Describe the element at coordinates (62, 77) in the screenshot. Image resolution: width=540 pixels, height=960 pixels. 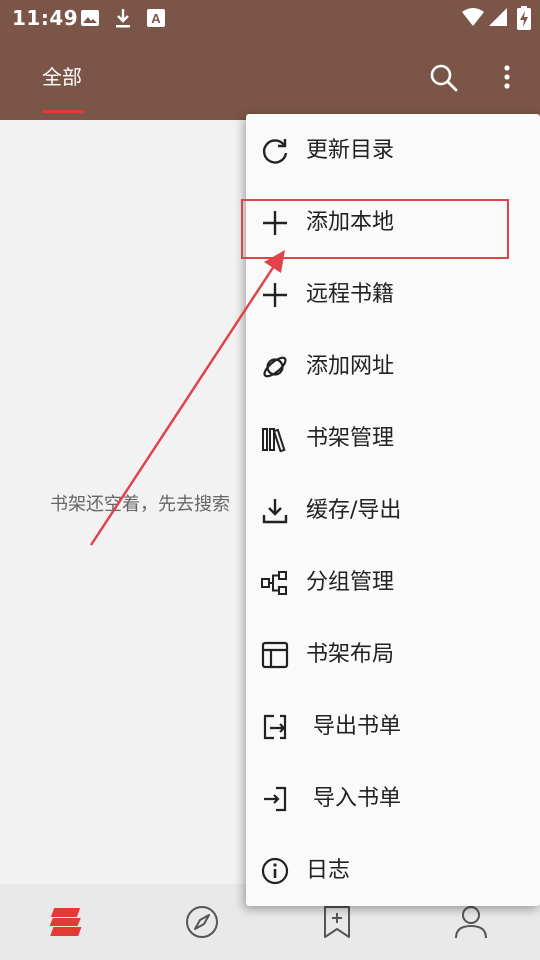
I see `tab-all: 全部` at that location.